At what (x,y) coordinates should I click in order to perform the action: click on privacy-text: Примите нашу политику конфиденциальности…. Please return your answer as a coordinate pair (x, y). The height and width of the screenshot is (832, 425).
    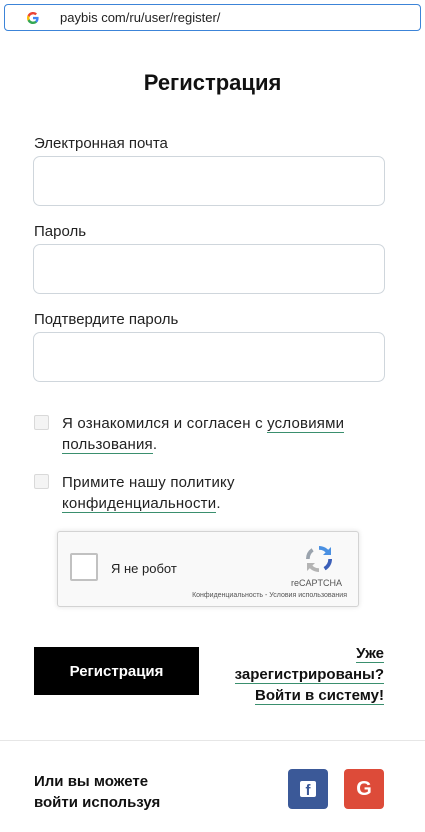
    Looking at the image, I should click on (148, 493).